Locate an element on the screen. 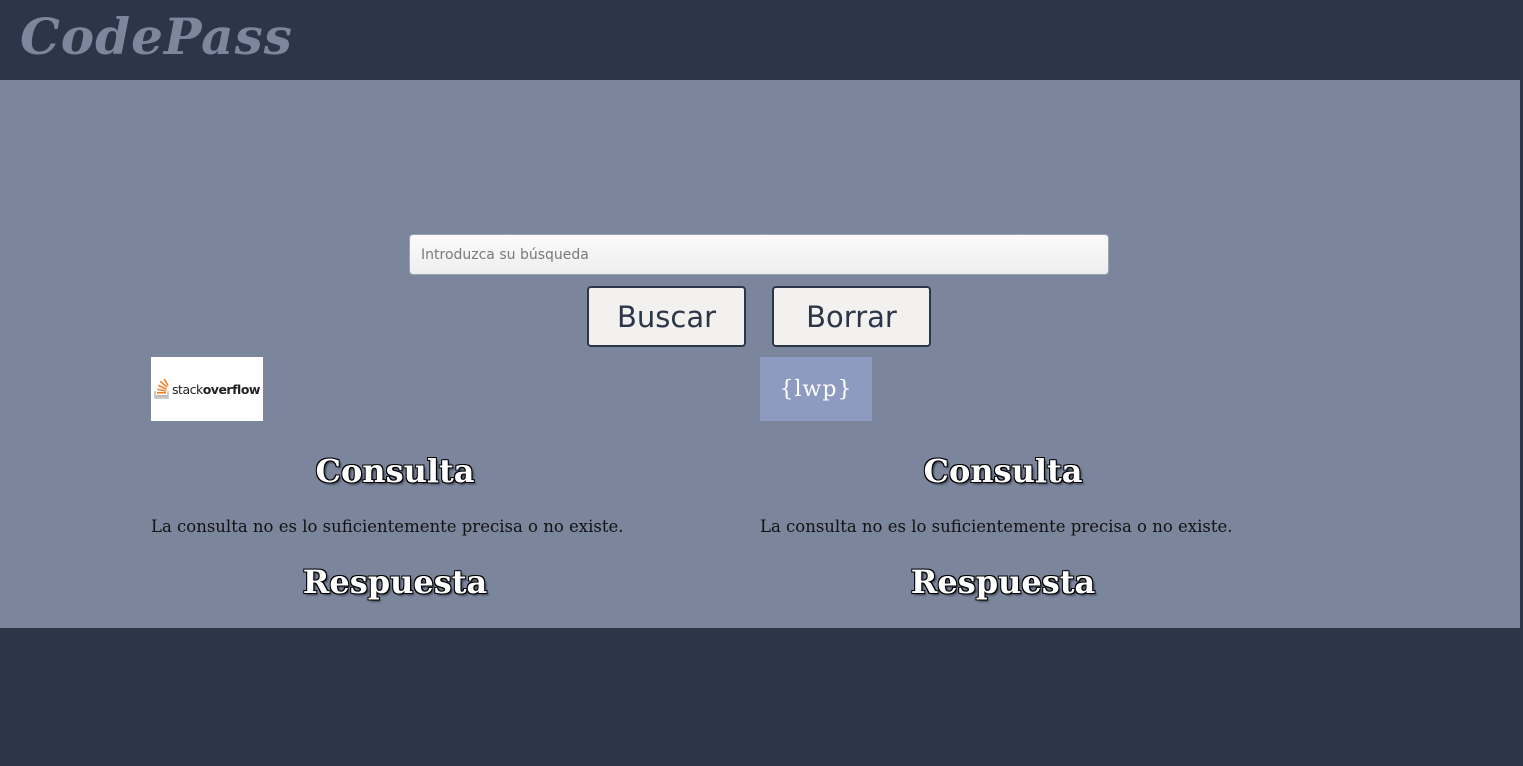 This screenshot has height=766, width=1523. stackoverflow-logo-icon: stack overflow is located at coordinates (207, 389).